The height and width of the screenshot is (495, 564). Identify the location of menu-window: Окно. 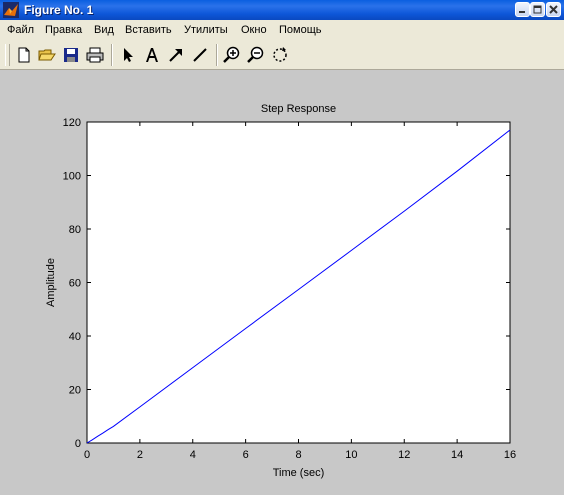
(254, 30).